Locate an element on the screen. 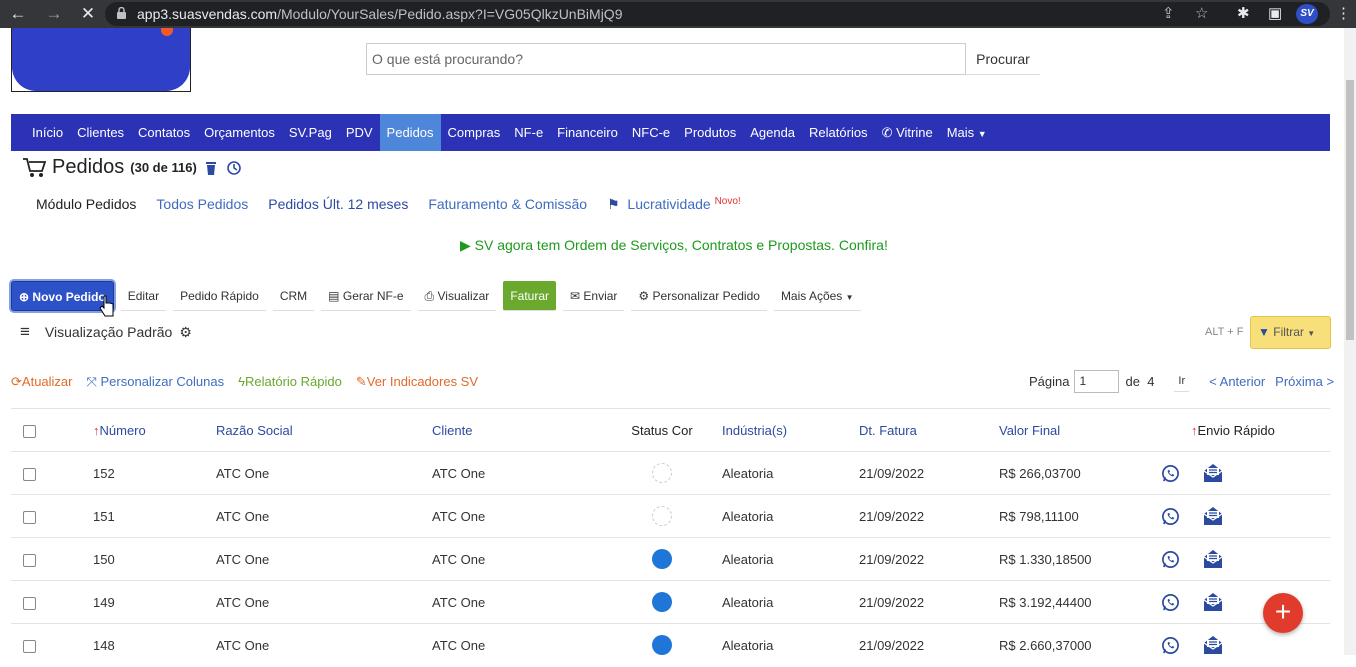 The image size is (1356, 667). view-selector: ≡ Visualização Padrão ⚙ is located at coordinates (106, 332).